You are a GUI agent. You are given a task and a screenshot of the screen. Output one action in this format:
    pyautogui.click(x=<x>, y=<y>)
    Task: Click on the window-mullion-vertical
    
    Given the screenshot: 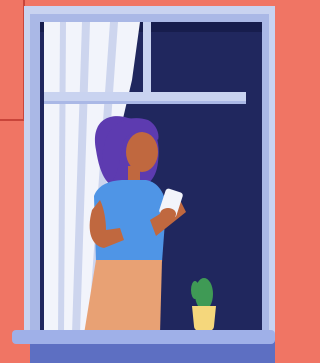 What is the action you would take?
    pyautogui.click(x=147, y=58)
    